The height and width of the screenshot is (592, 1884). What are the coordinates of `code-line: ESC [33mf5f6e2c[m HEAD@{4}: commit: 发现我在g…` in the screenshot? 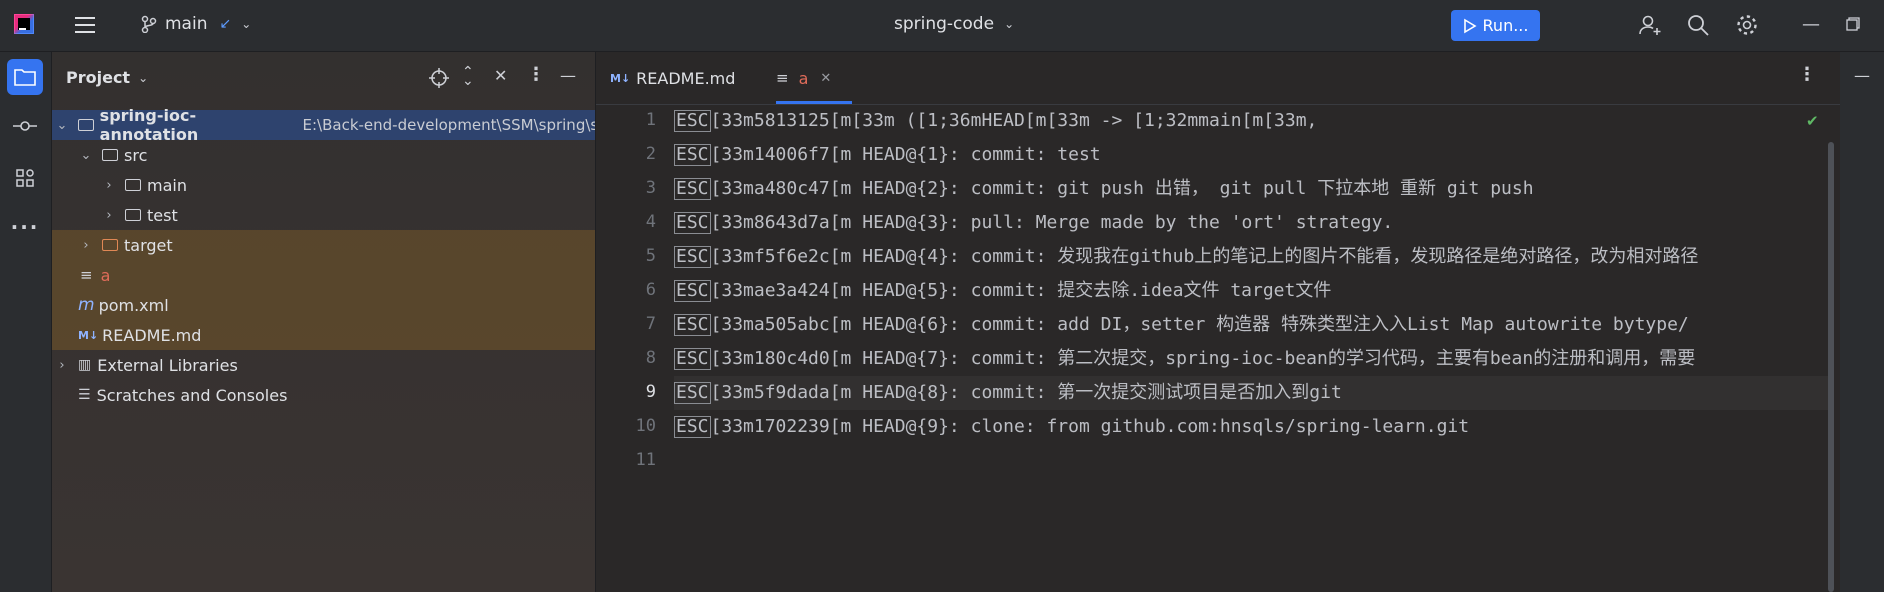 It's located at (1186, 257).